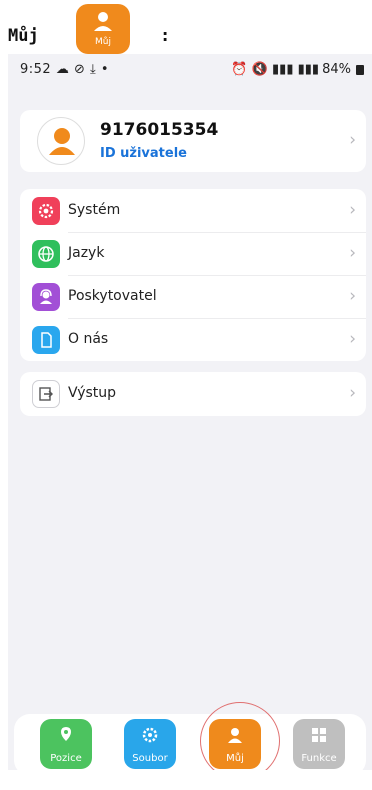 Image resolution: width=372 pixels, height=790 pixels. What do you see at coordinates (190, 736) in the screenshot?
I see `bottom-tab-bar: Pozice Soubor Můj Funkce` at bounding box center [190, 736].